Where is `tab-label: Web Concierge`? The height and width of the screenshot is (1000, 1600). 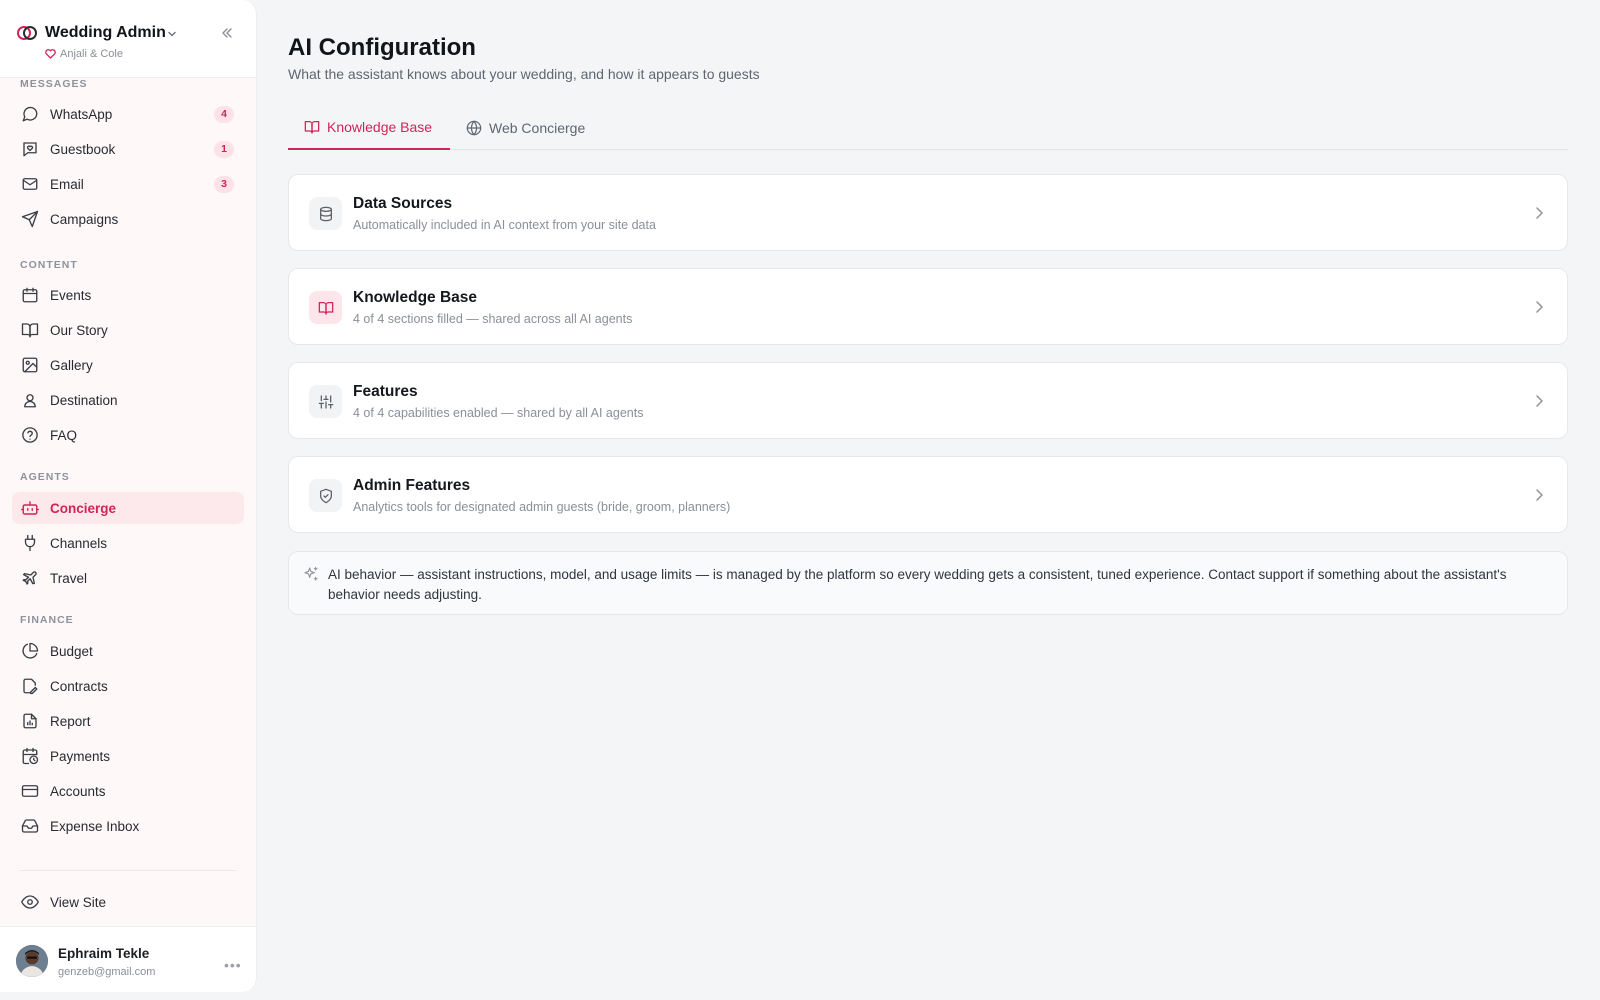 tab-label: Web Concierge is located at coordinates (537, 128).